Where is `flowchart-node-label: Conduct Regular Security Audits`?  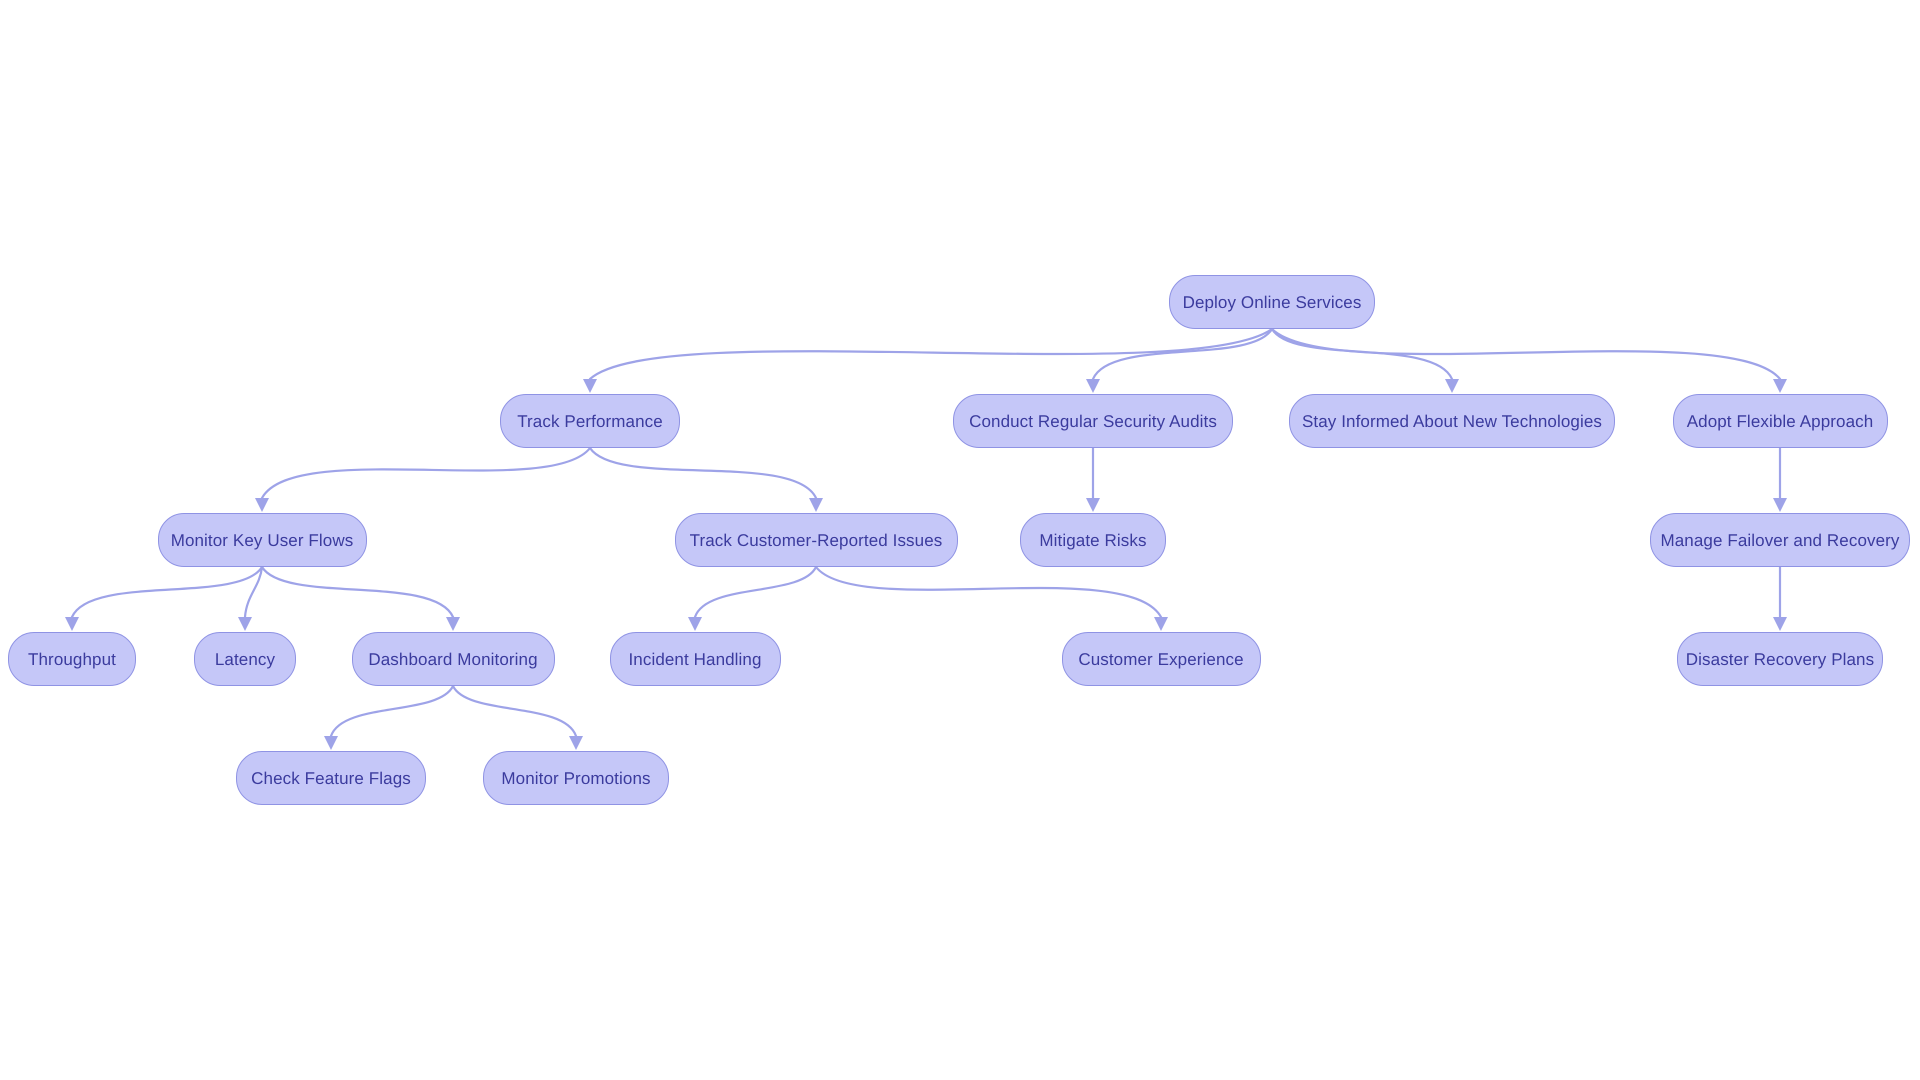 flowchart-node-label: Conduct Regular Security Audits is located at coordinates (1093, 421).